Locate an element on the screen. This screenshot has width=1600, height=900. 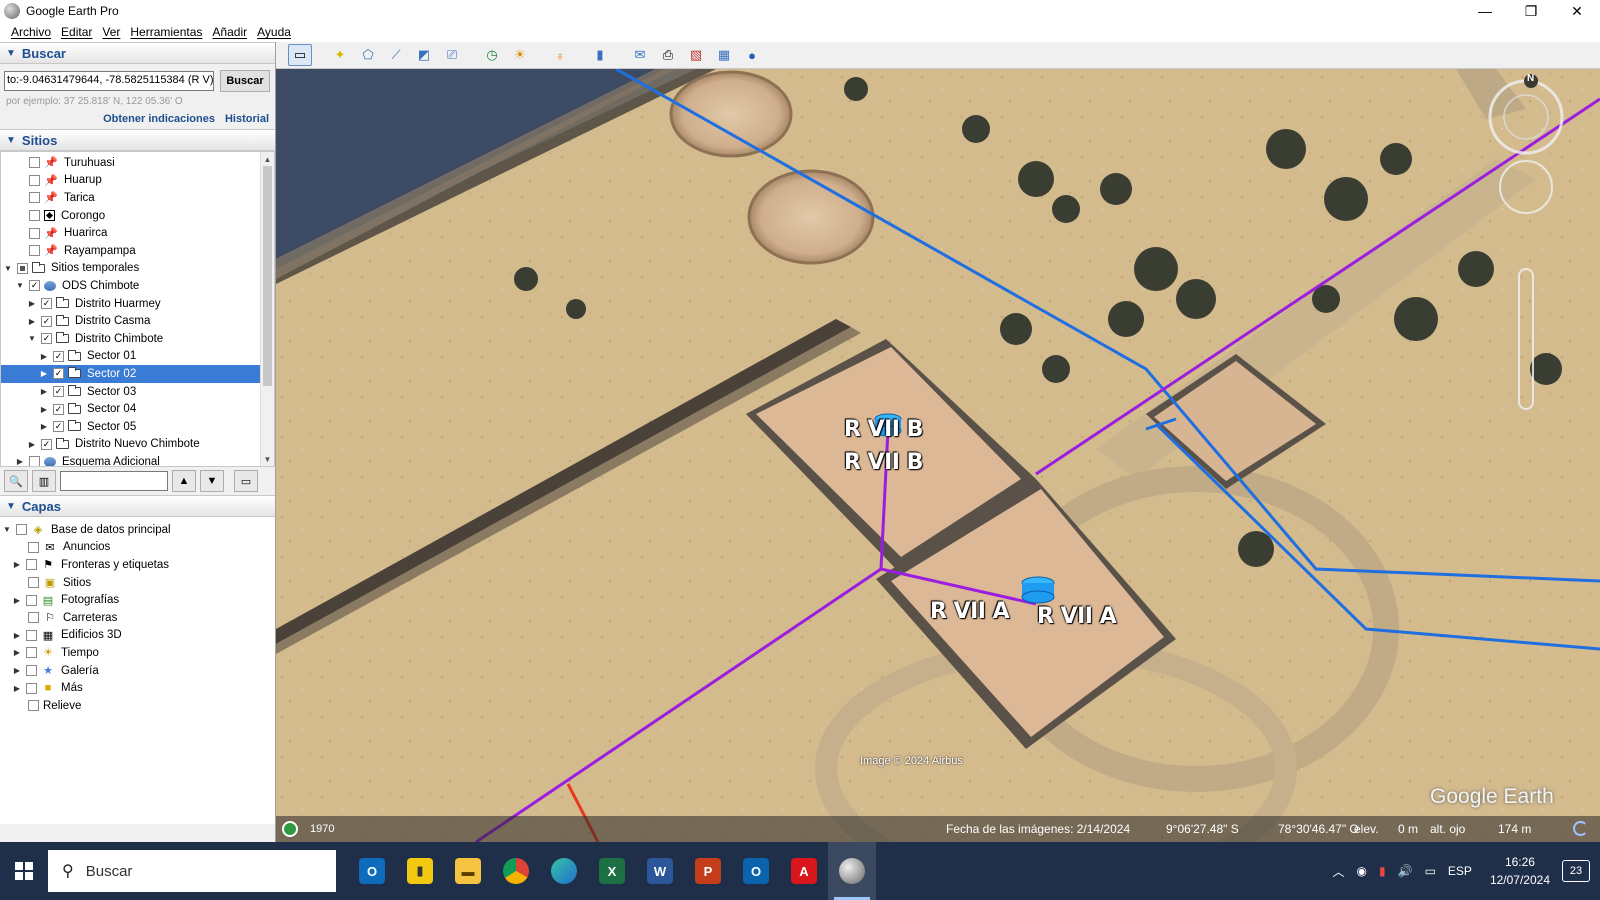
reservoir-marker-icon is located at coordinates (1038, 590).